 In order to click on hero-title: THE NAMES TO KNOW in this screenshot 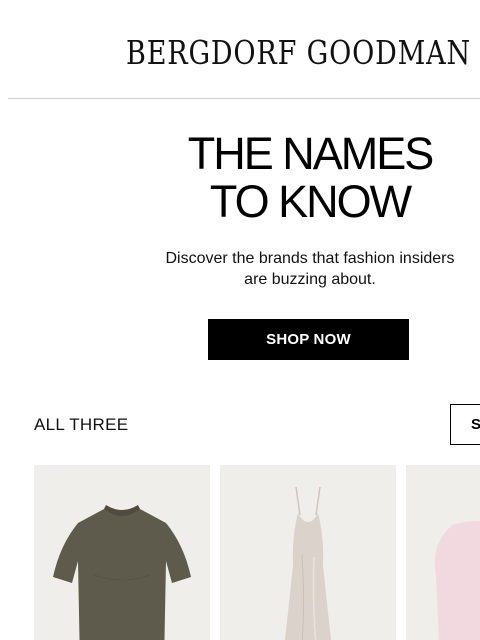, I will do `click(310, 178)`.